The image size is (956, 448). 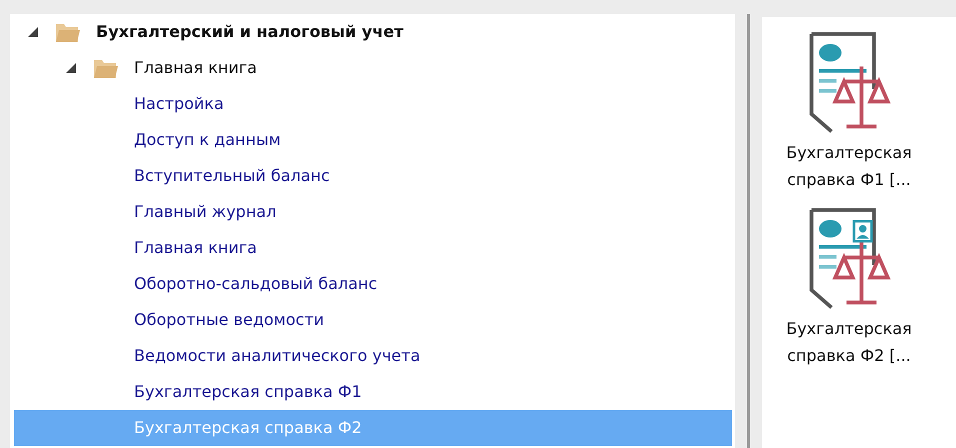 I want to click on tree-item: Доступ к данным, so click(x=373, y=140).